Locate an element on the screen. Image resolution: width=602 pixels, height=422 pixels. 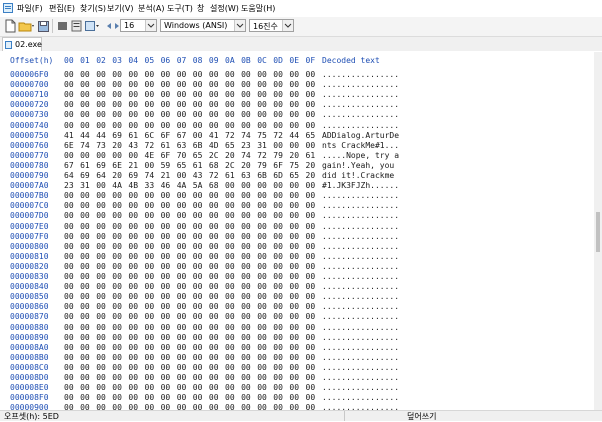
new-file-icon is located at coordinates (10, 26).